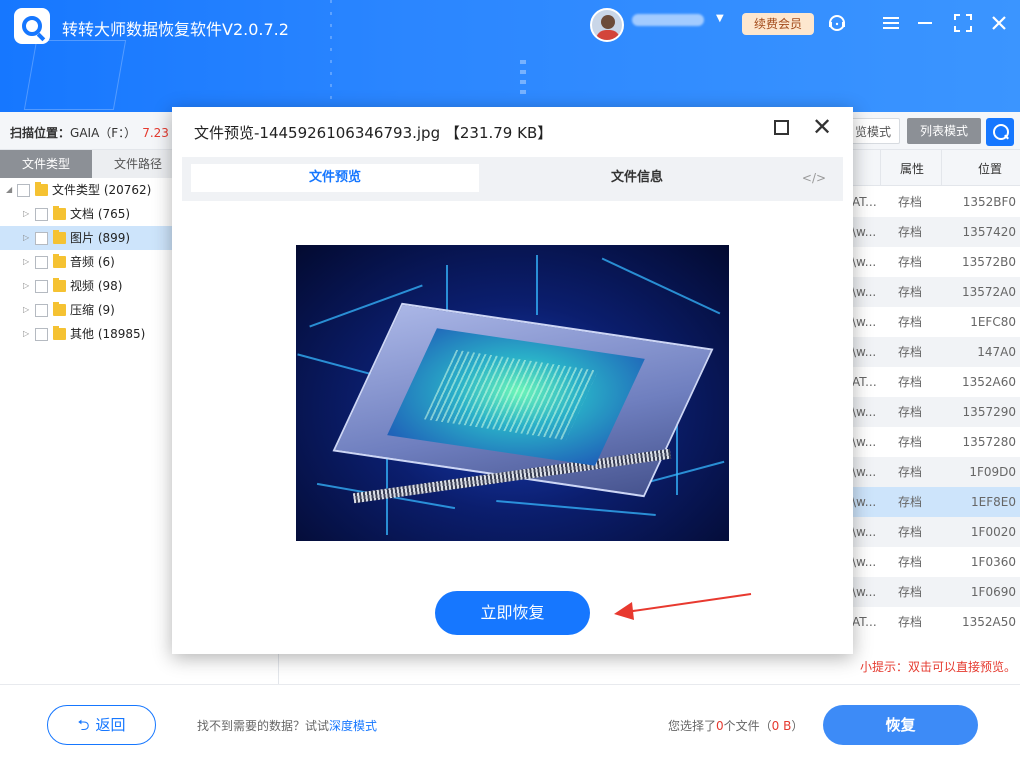 The image size is (1020, 760). What do you see at coordinates (720, 18) in the screenshot?
I see `user-menu-caret-icon: ▼` at bounding box center [720, 18].